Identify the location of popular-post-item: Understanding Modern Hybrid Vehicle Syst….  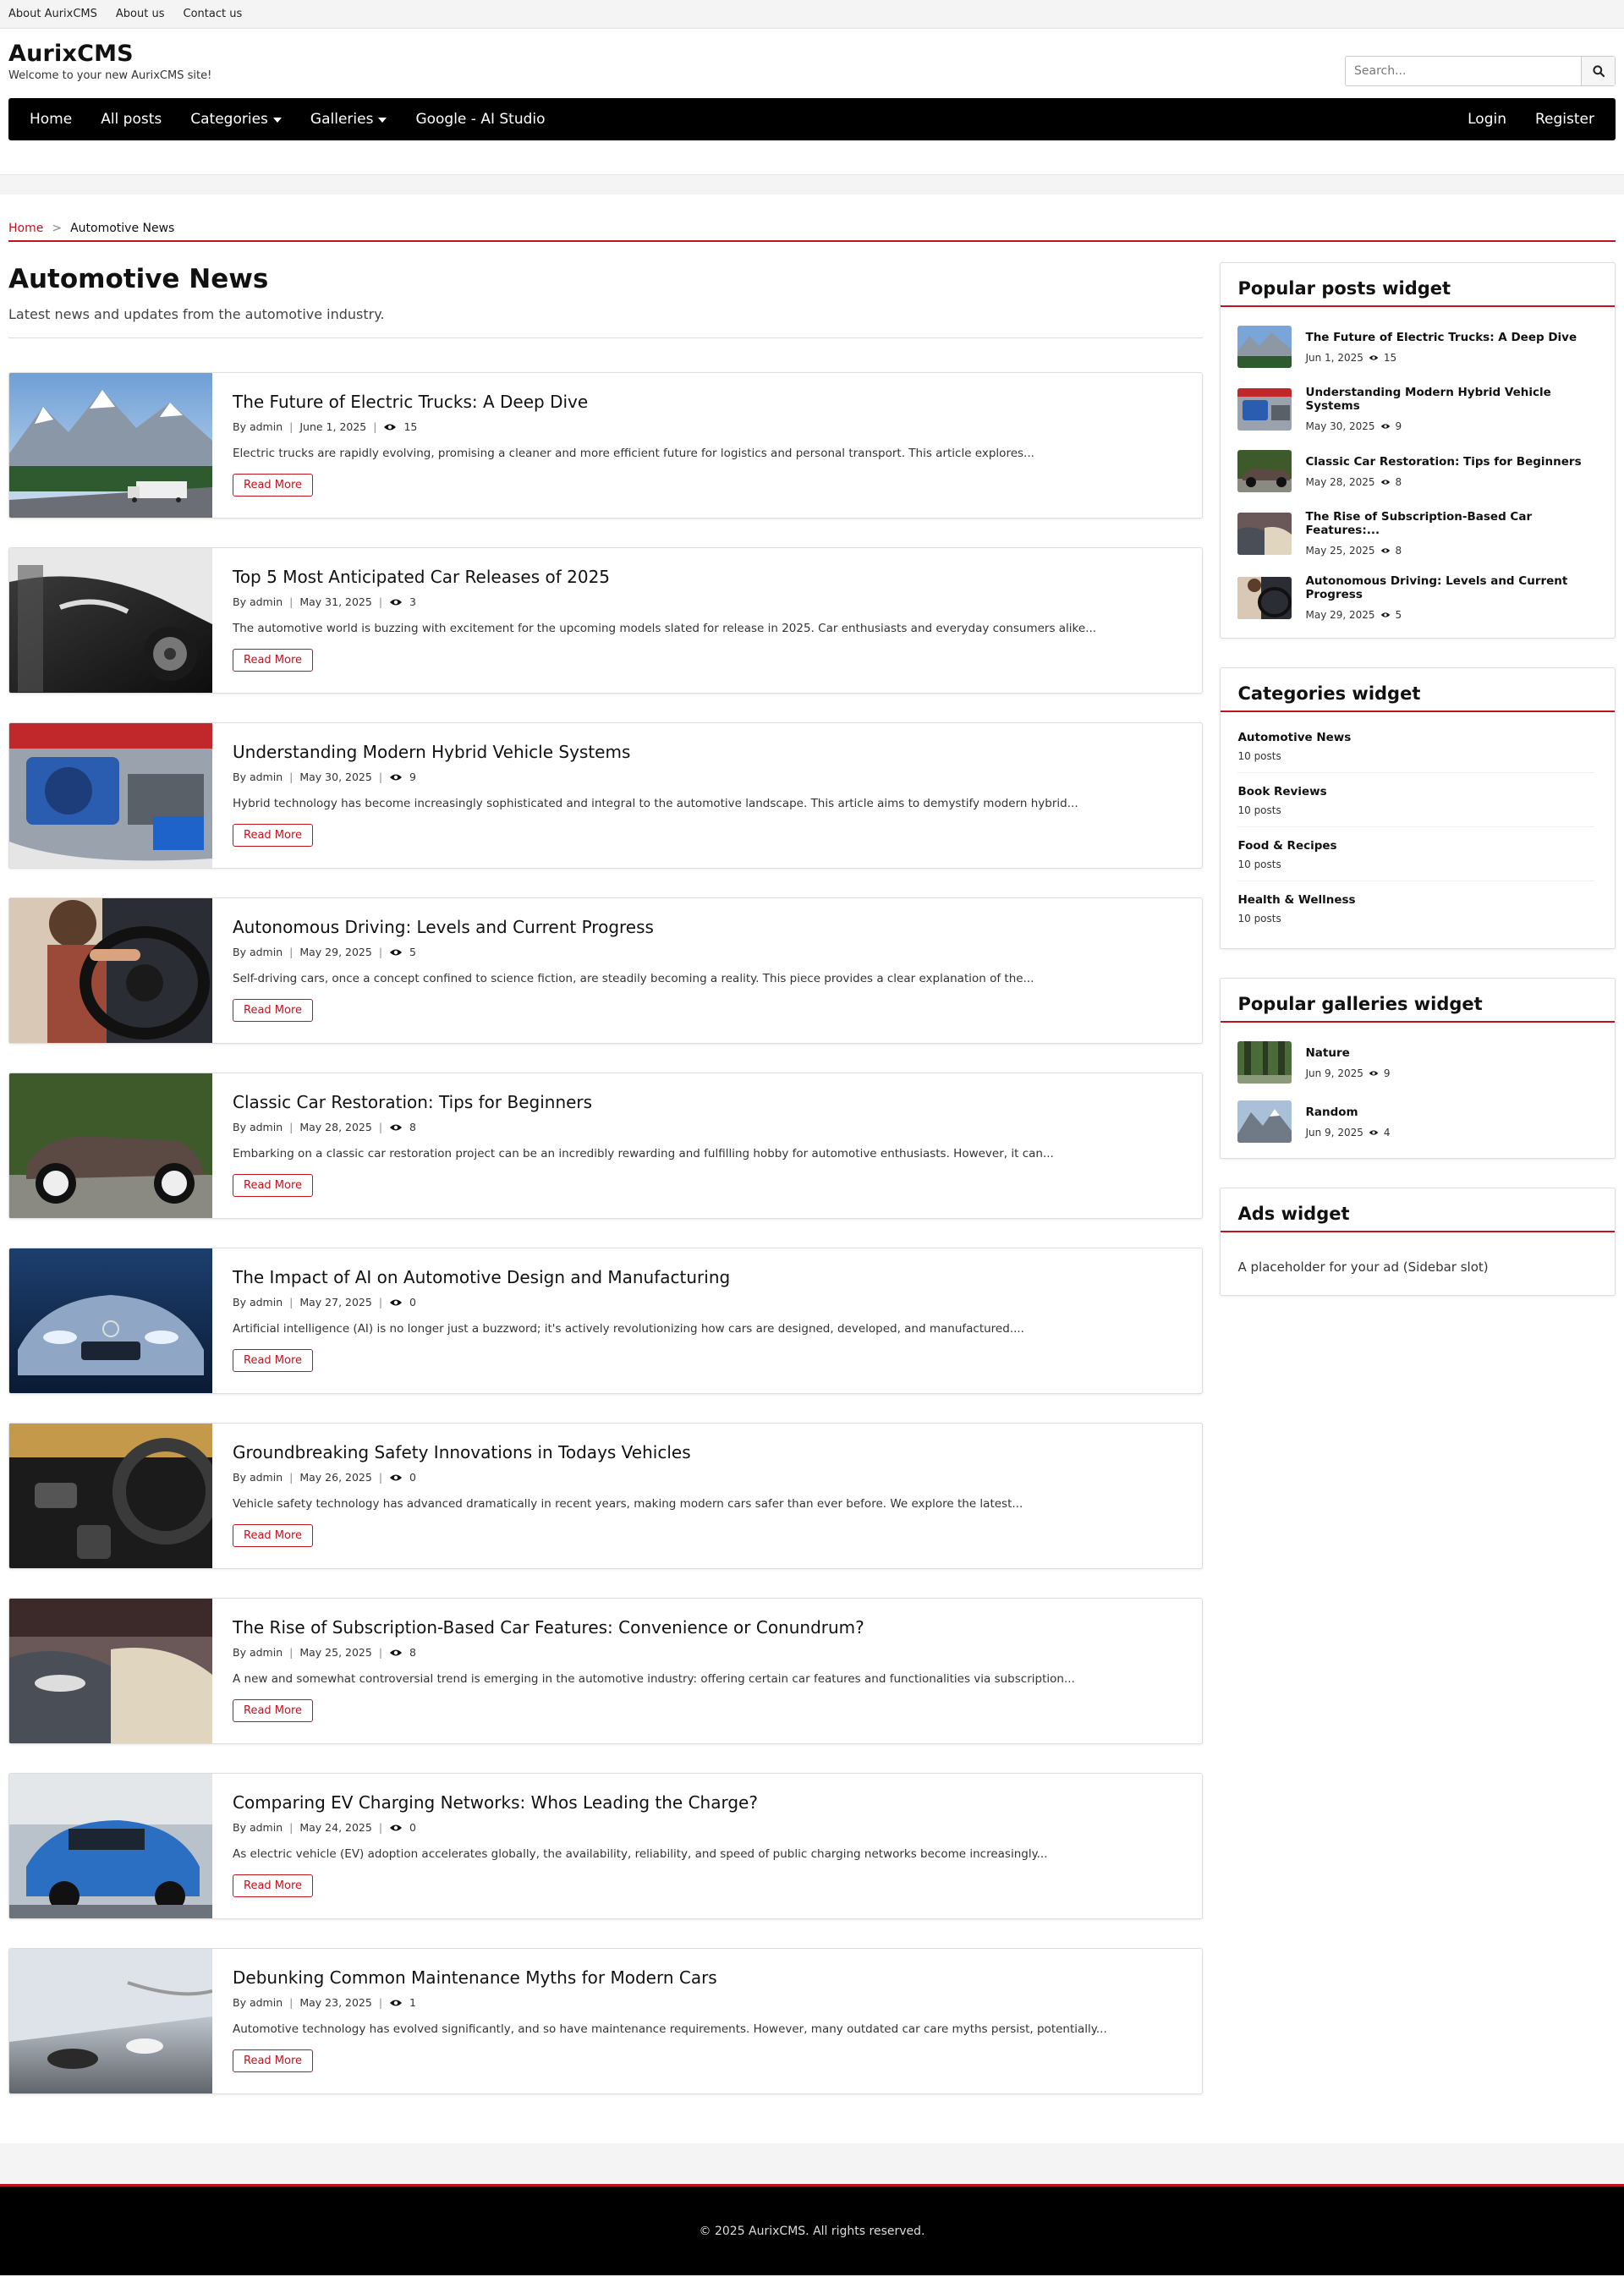
(1415, 409).